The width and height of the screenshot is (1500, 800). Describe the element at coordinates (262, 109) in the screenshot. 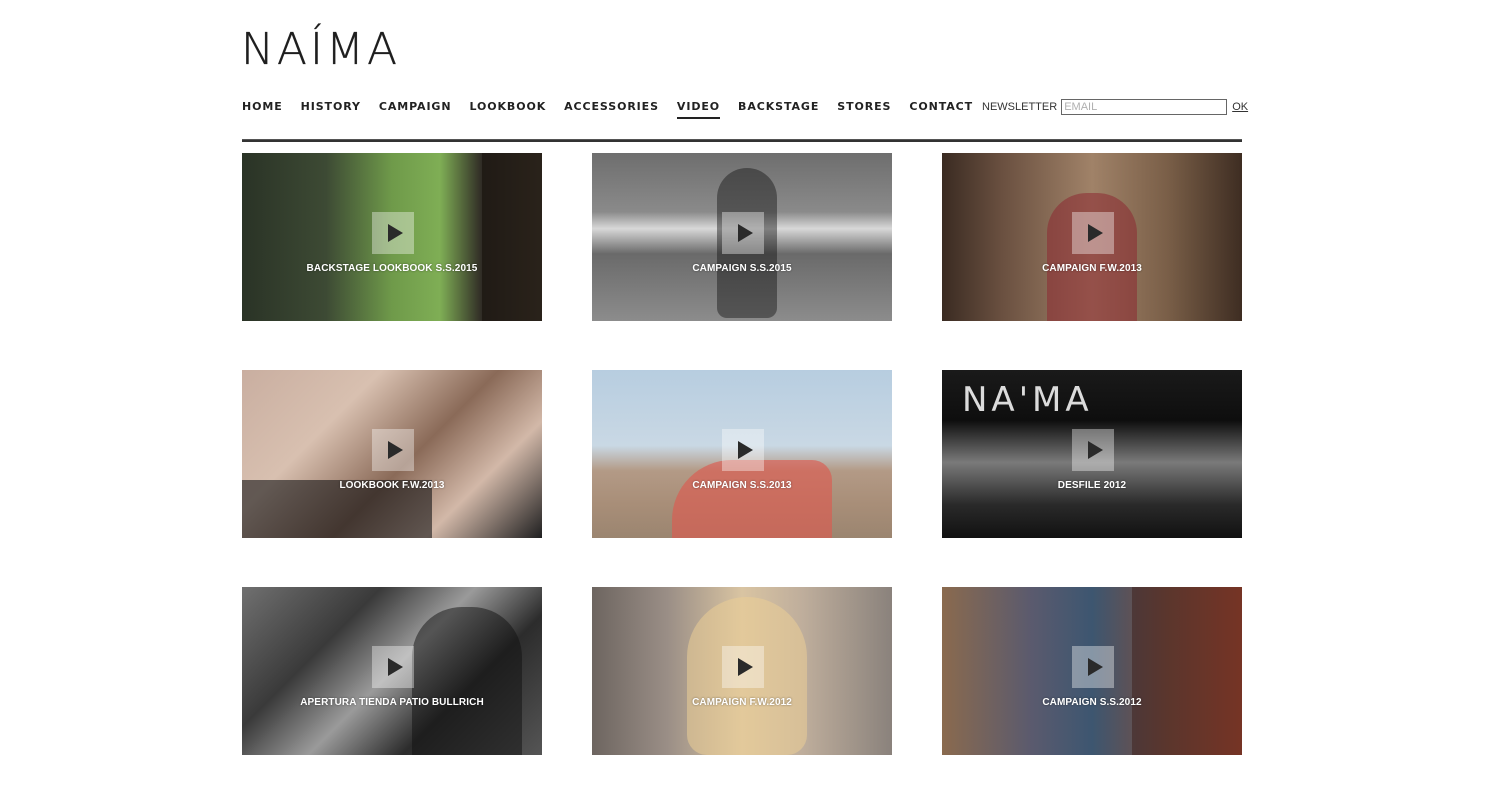

I see `nav-item-home: HOME` at that location.